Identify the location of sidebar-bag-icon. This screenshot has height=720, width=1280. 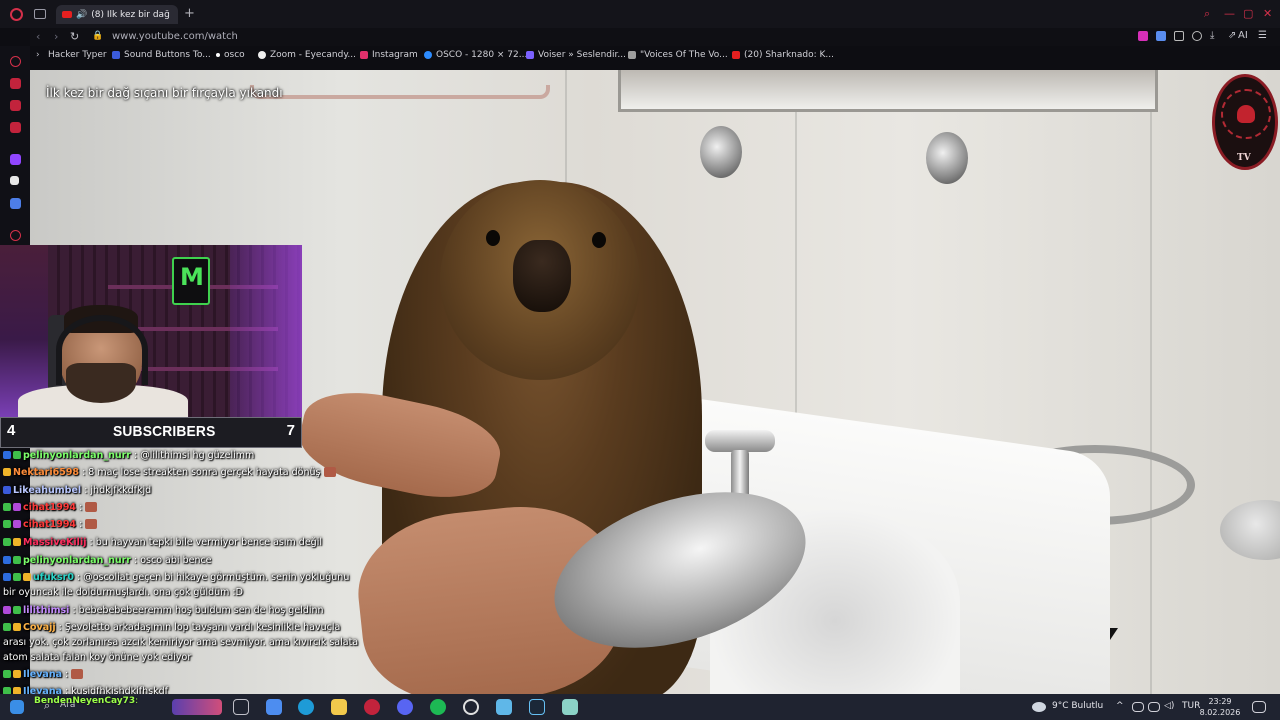
(15, 83).